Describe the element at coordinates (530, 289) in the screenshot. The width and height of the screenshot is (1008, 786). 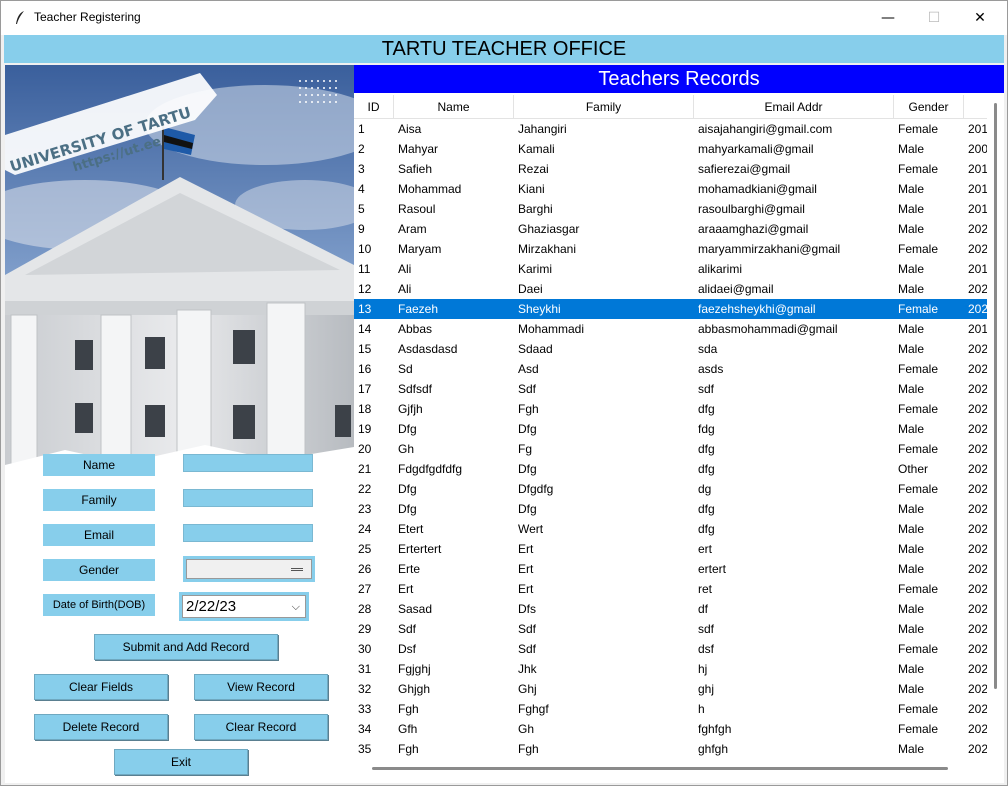
I see `cell-family: Daei` at that location.